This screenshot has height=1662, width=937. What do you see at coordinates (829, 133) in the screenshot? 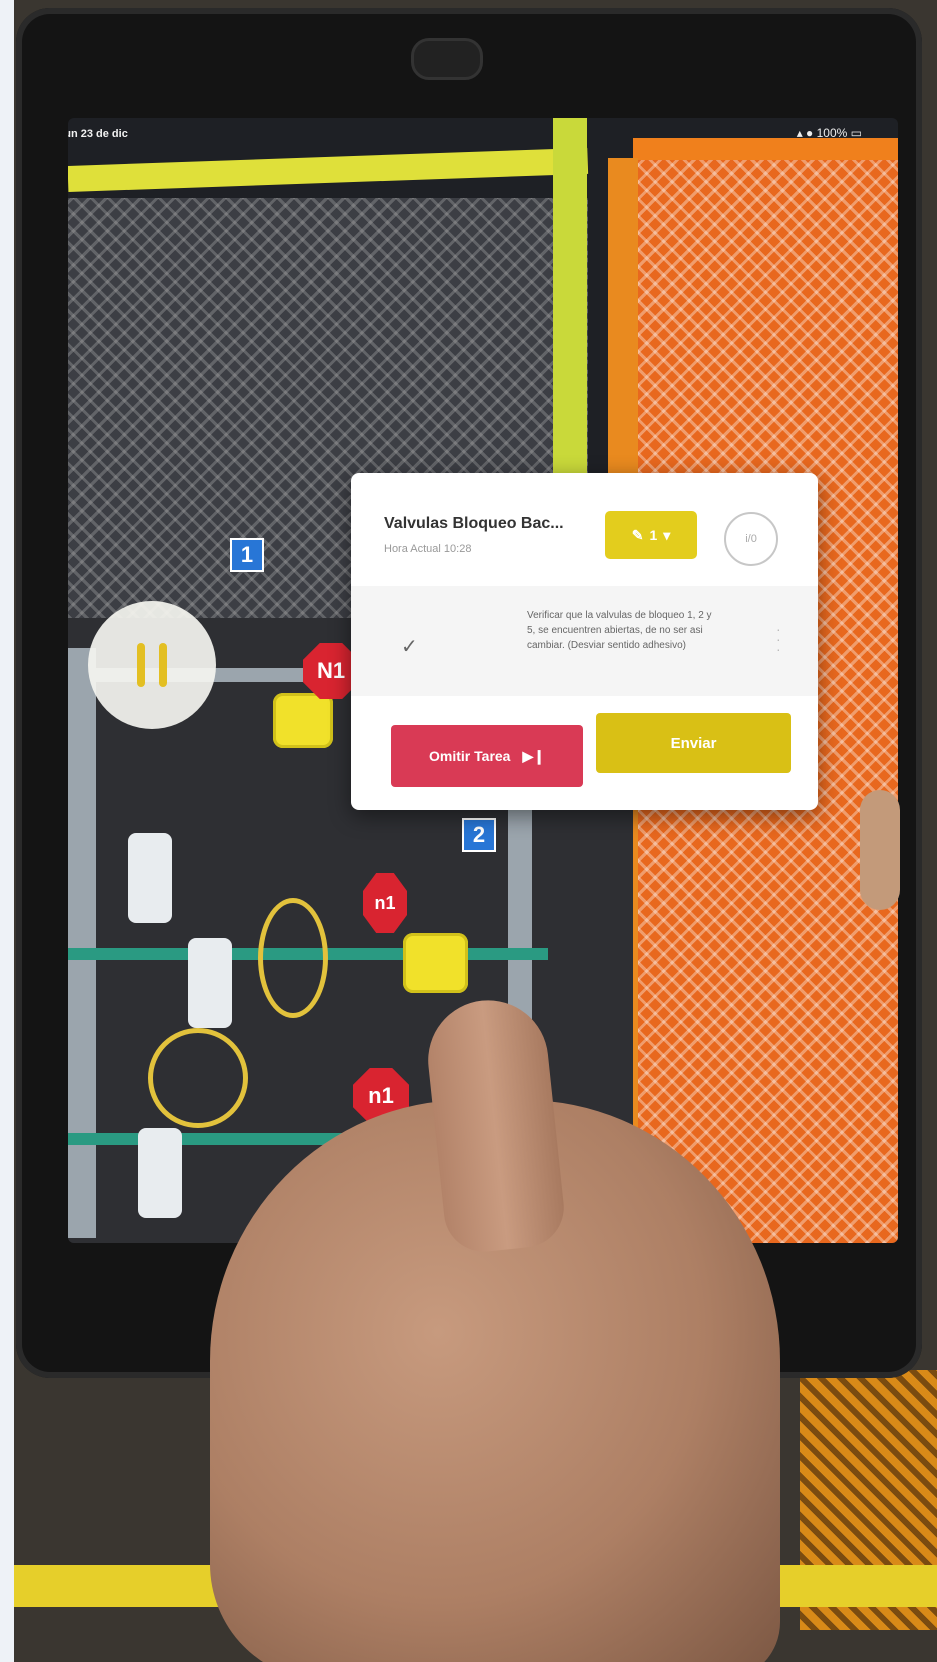
I see `status-icons: ▴ ● 100% ▭` at bounding box center [829, 133].